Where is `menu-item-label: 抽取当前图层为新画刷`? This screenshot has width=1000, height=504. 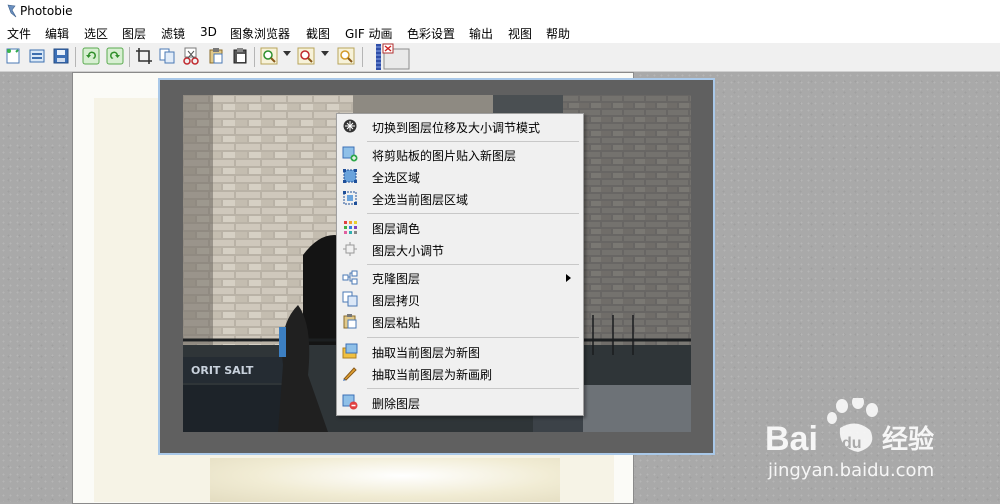
menu-item-label: 抽取当前图层为新画刷 is located at coordinates (432, 375).